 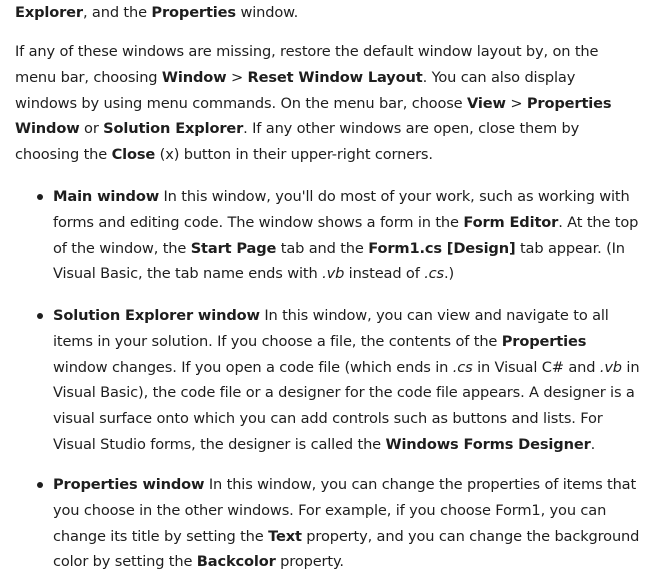 I want to click on bullet-title: Solution Explorer window, so click(x=156, y=315).